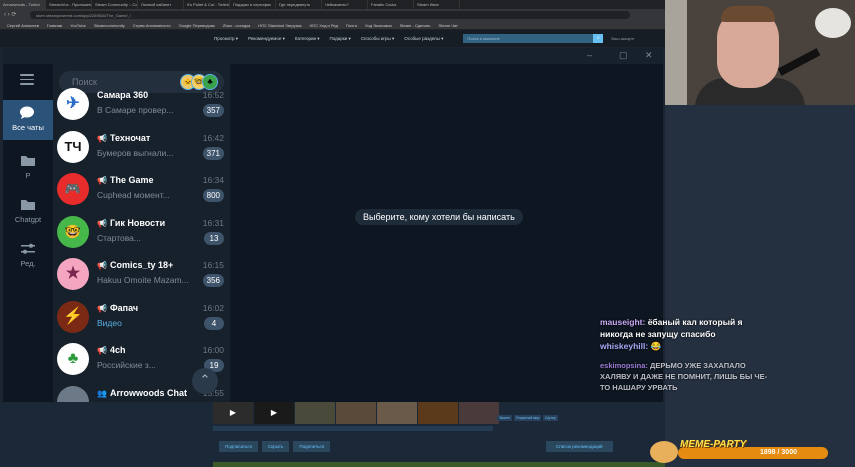 The height and width of the screenshot is (467, 855). What do you see at coordinates (345, 4) in the screenshot?
I see `browser-tab: Чейкасвить?` at bounding box center [345, 4].